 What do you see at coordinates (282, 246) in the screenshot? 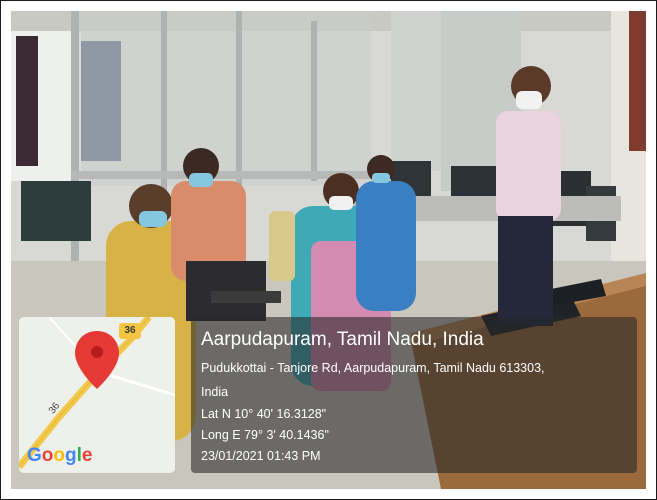
I see `chair` at bounding box center [282, 246].